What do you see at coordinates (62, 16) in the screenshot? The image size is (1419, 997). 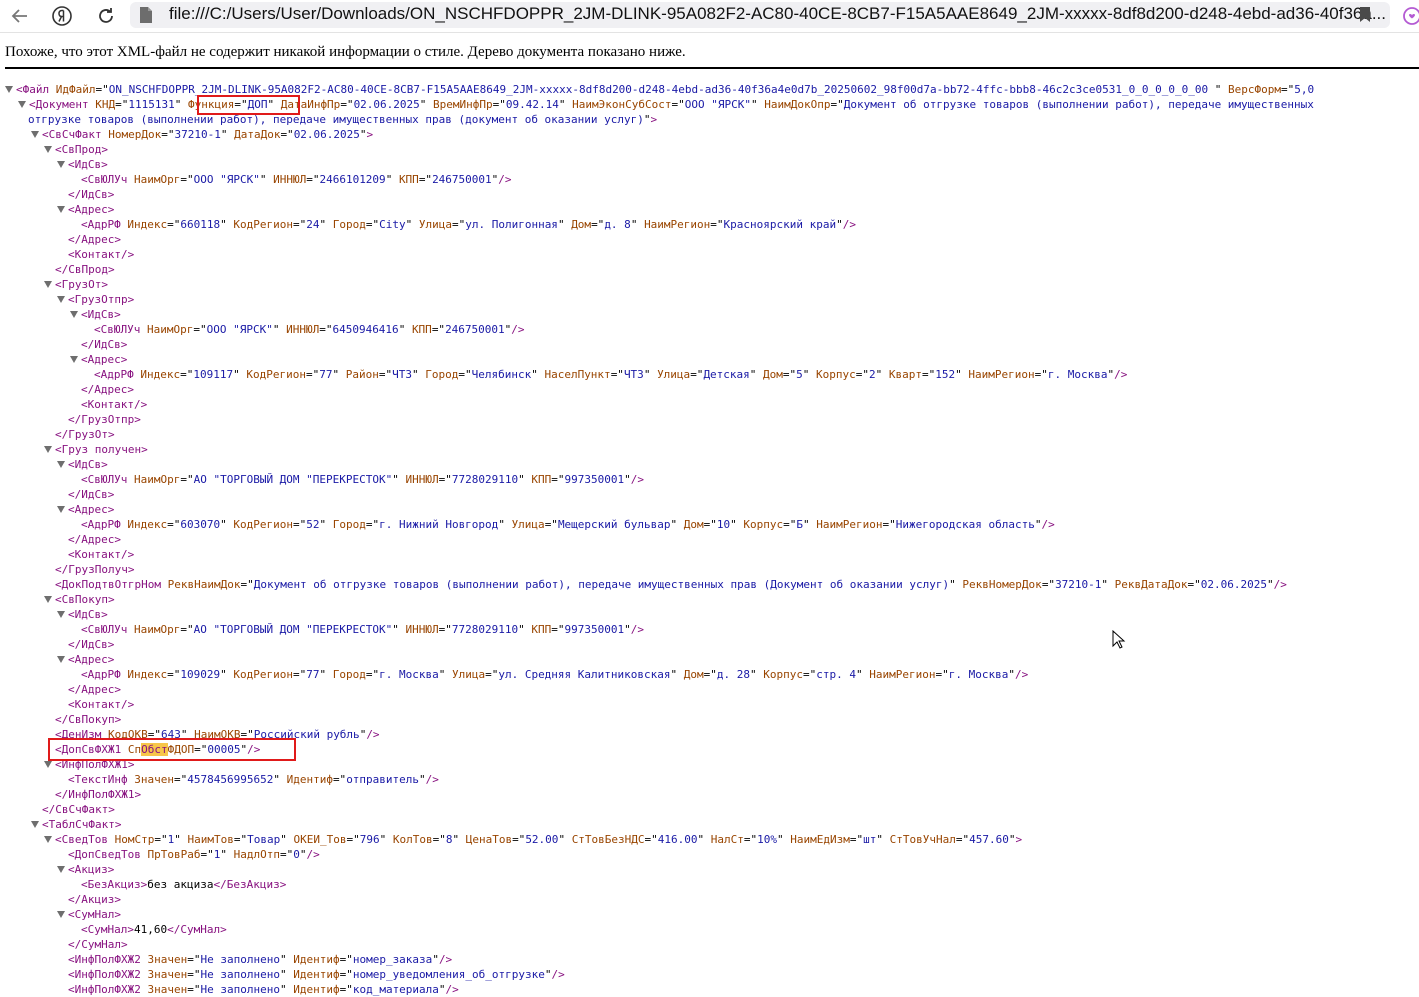 I see `yandex-logo-icon` at bounding box center [62, 16].